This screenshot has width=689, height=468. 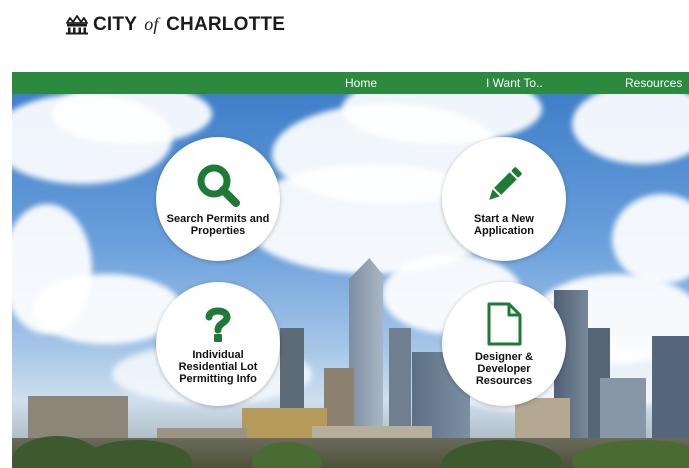 I want to click on new-application-tile: Start a New Application, so click(x=504, y=199).